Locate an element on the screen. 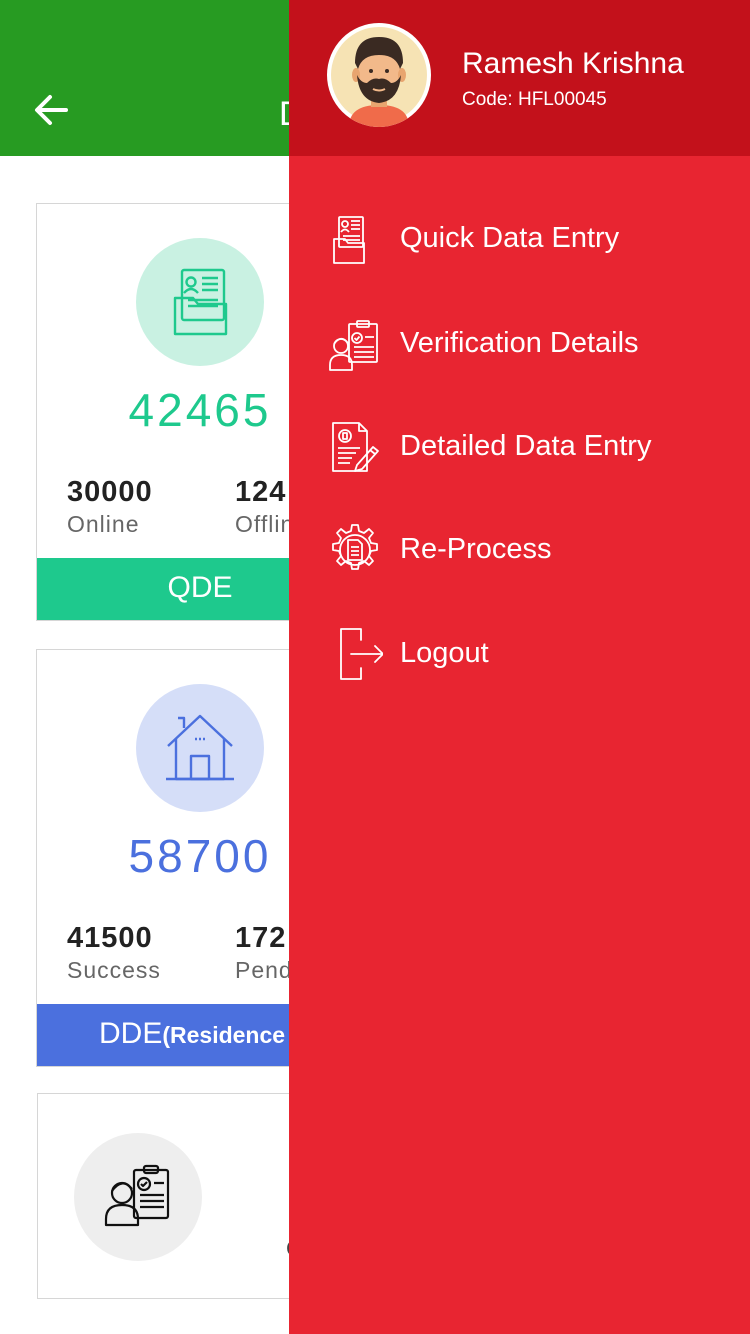 This screenshot has height=1334, width=750. user-code: Code: HFL00045 is located at coordinates (534, 99).